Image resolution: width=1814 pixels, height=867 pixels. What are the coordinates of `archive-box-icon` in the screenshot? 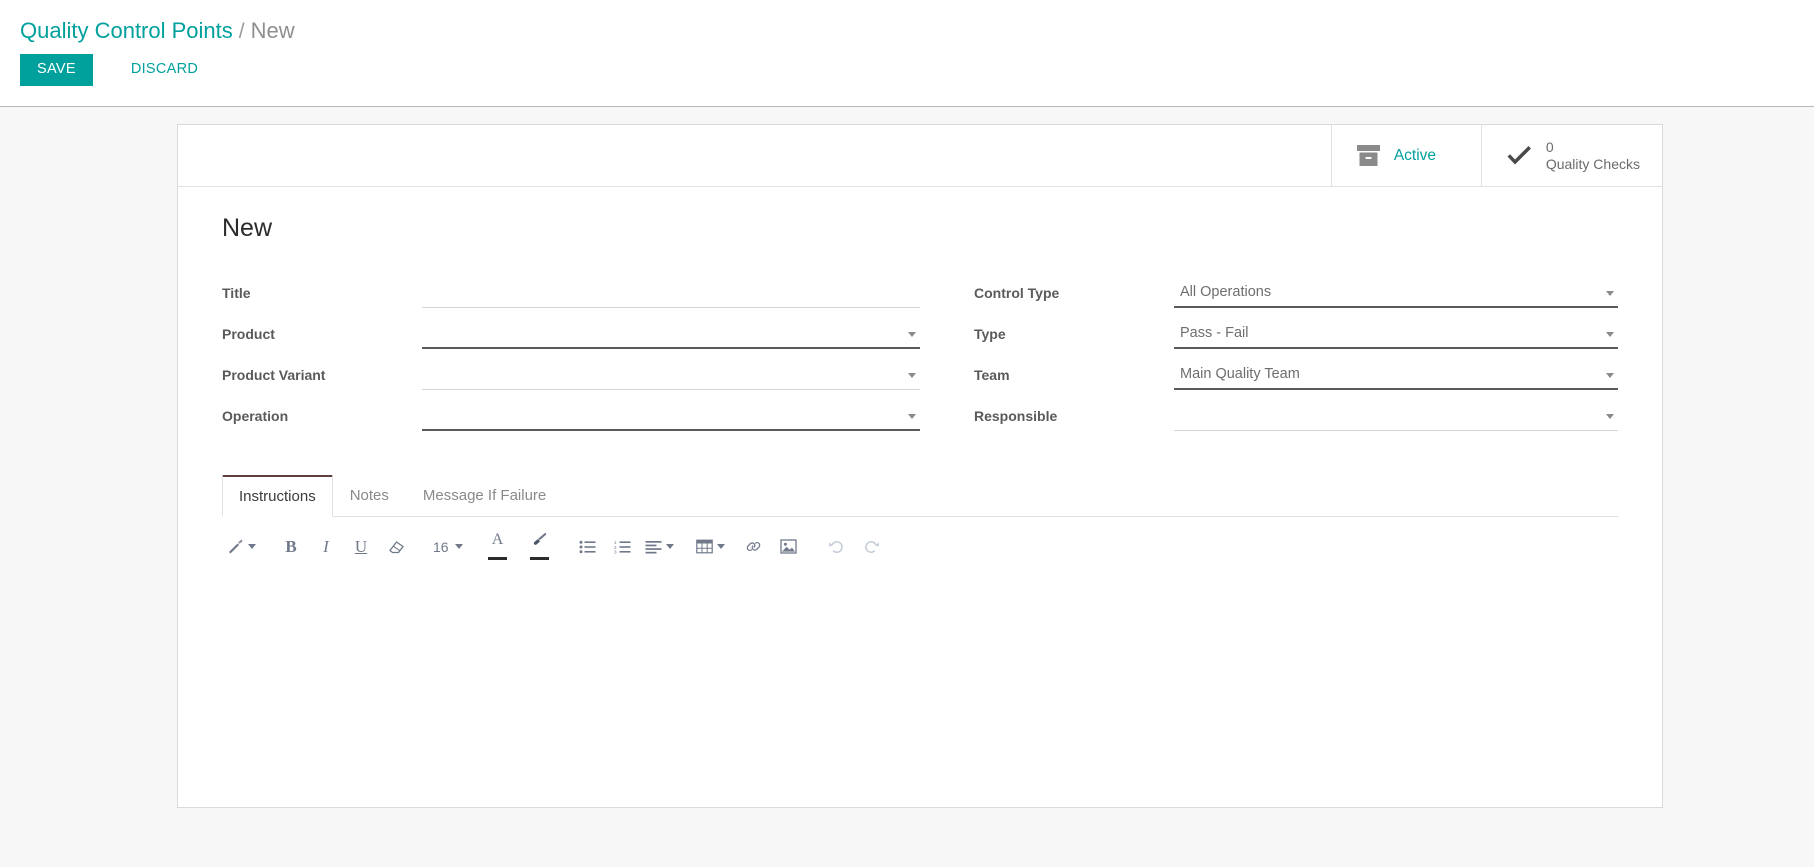 It's located at (1368, 155).